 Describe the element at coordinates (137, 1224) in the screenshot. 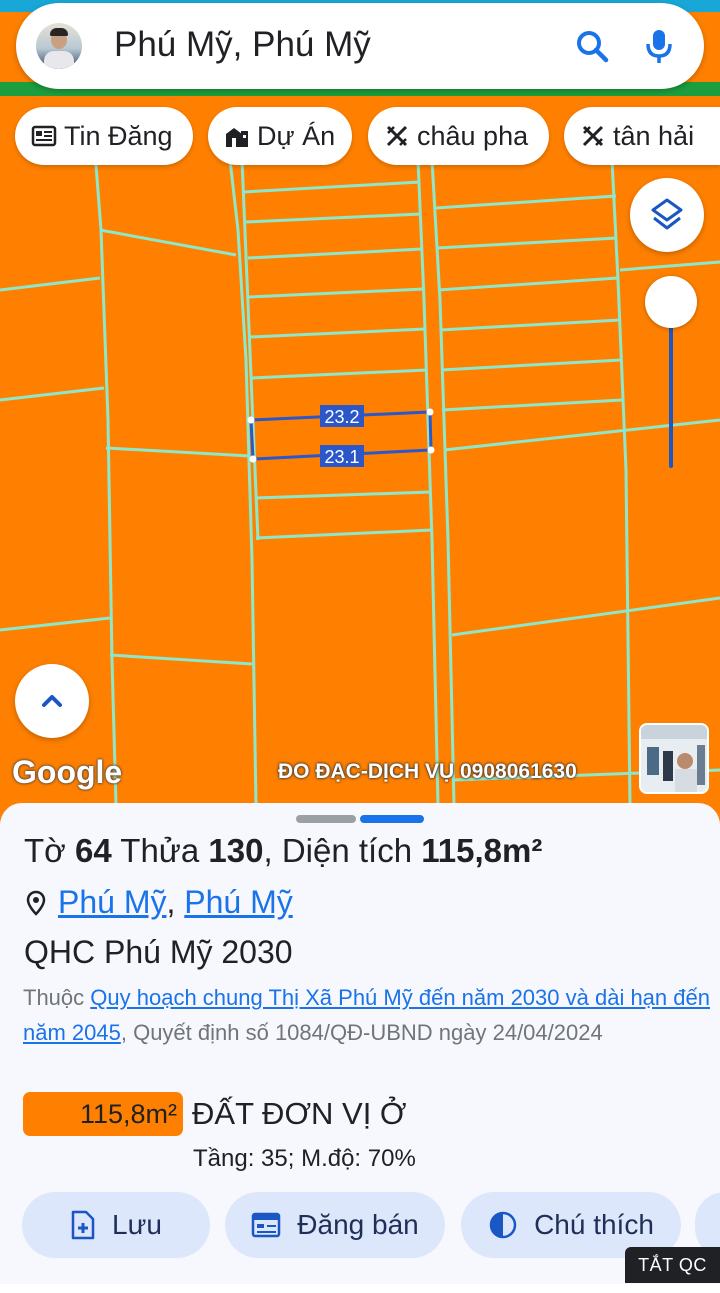

I see `save-label: Lưu` at that location.